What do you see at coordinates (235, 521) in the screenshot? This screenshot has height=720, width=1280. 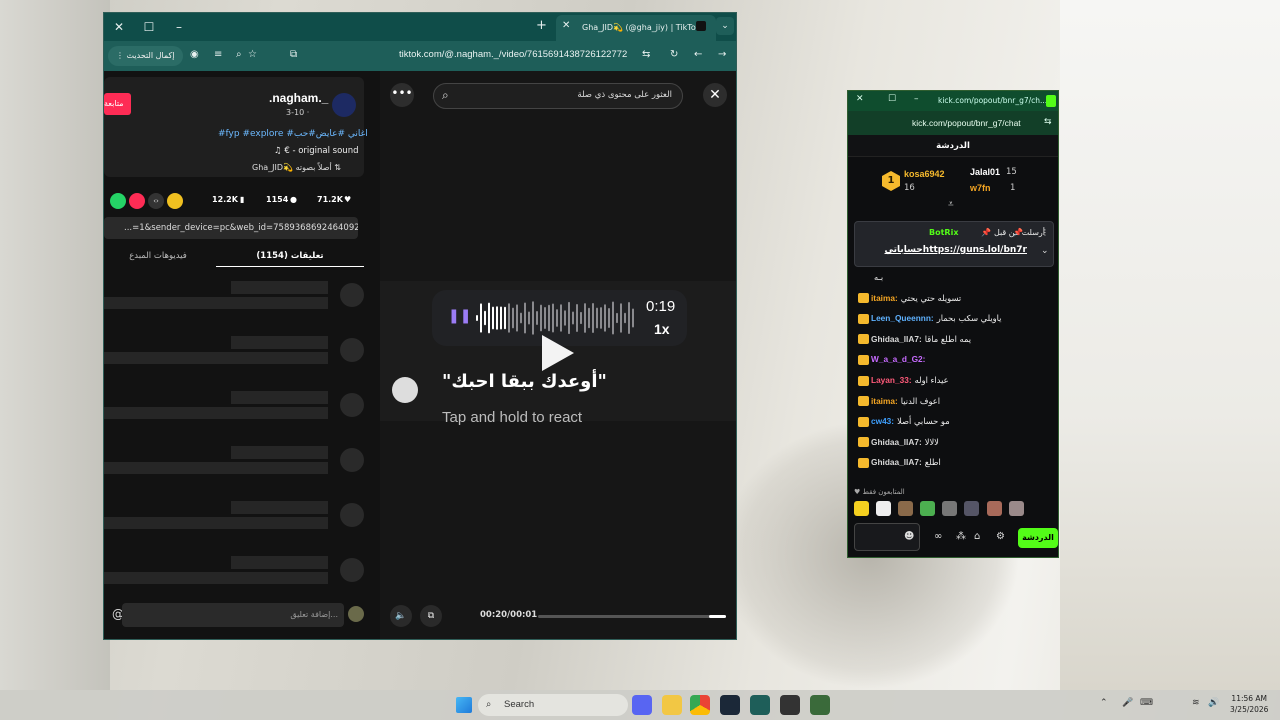 I see `comment-skeleton` at bounding box center [235, 521].